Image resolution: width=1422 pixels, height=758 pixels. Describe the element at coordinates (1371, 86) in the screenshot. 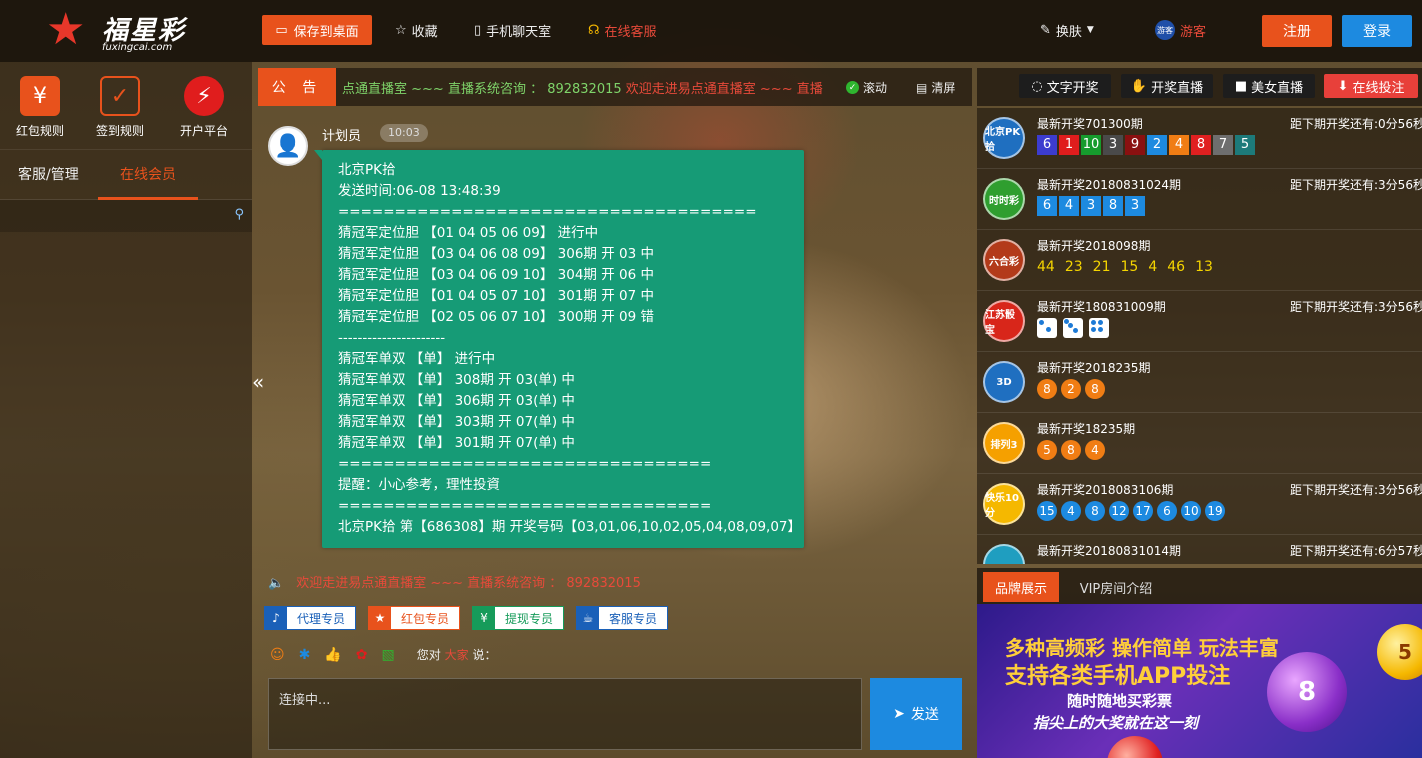

I see `online-bet-button: ⬇ 在线投注` at that location.